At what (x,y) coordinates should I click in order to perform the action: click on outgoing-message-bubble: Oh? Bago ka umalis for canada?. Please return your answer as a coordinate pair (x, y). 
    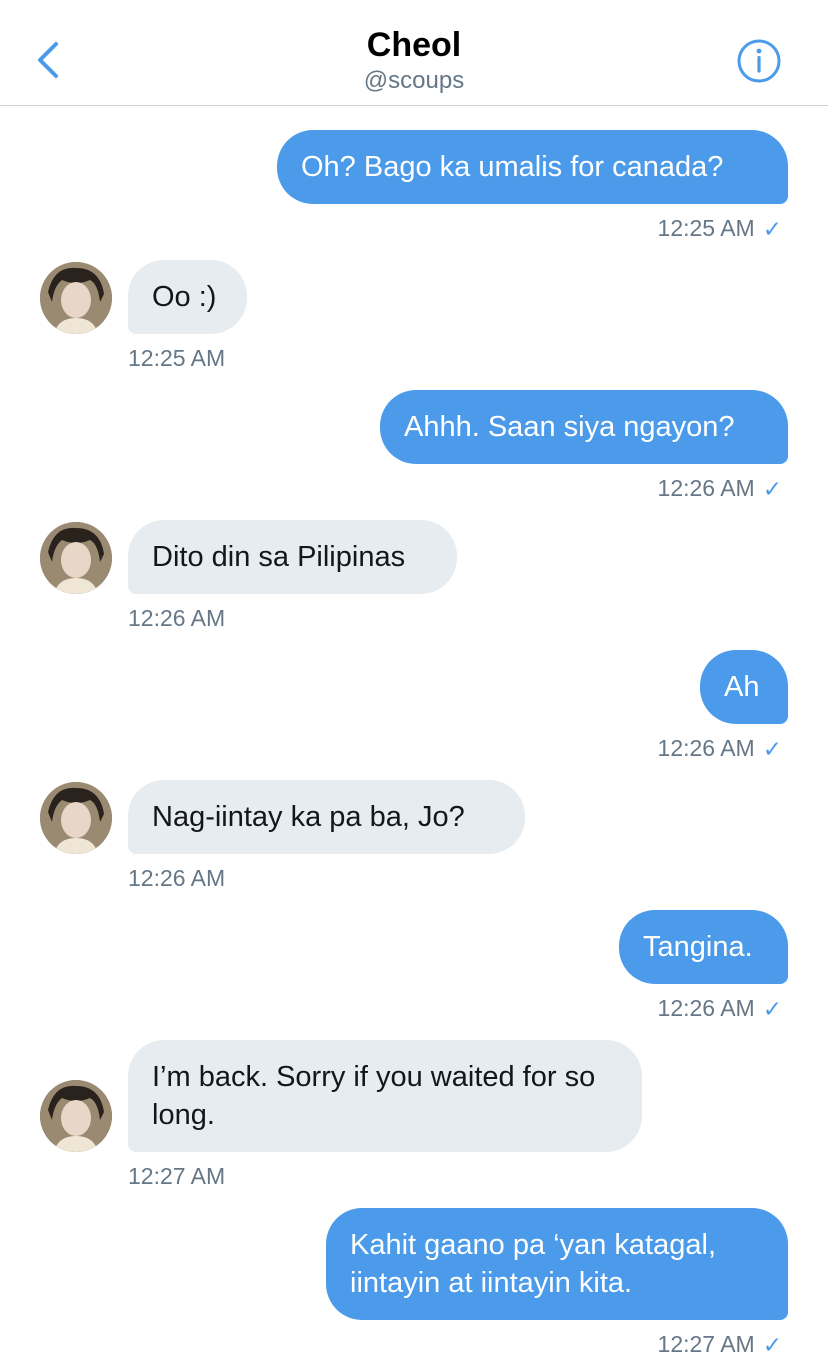
    Looking at the image, I should click on (532, 167).